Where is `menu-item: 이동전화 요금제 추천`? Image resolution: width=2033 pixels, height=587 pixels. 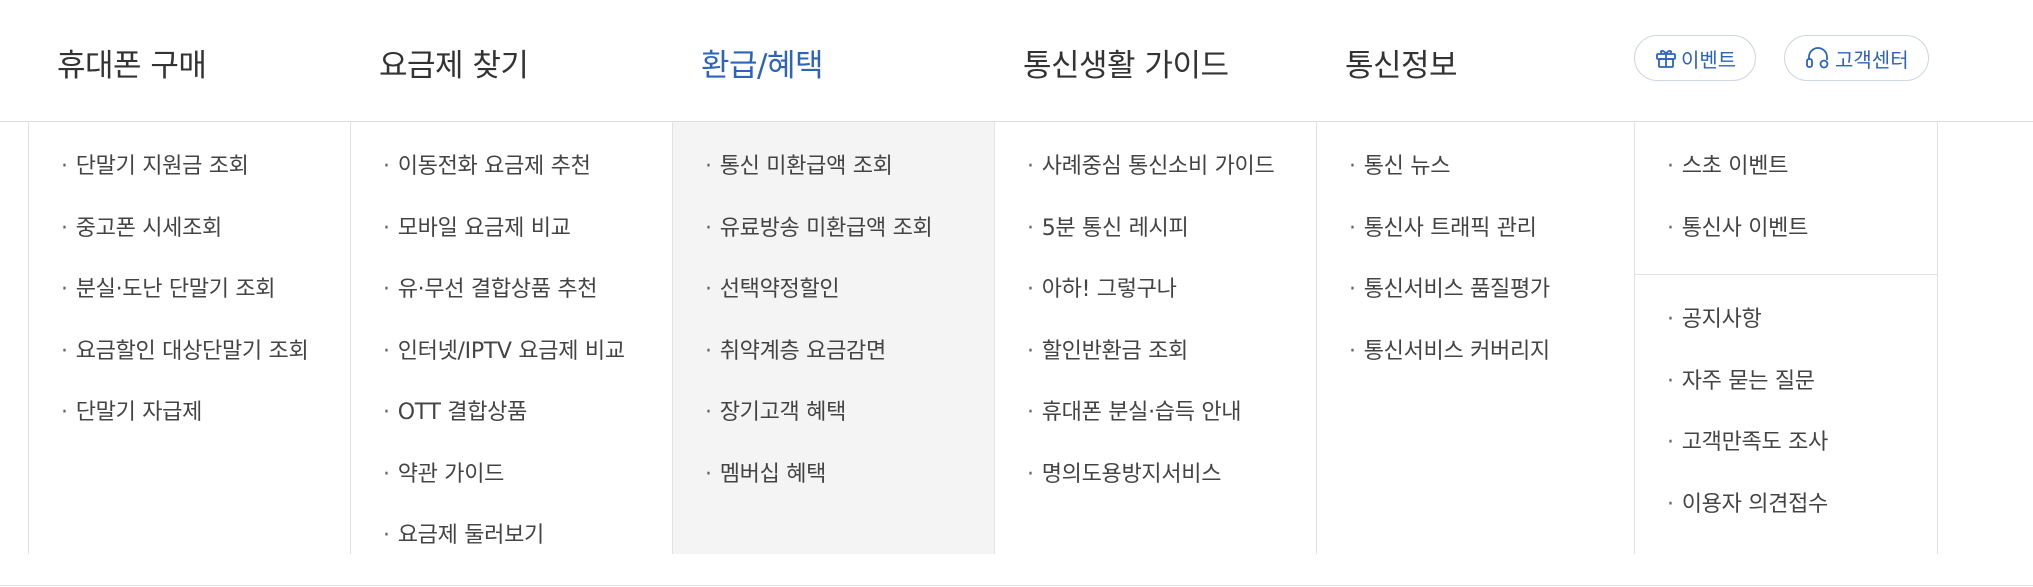 menu-item: 이동전화 요금제 추천 is located at coordinates (527, 179).